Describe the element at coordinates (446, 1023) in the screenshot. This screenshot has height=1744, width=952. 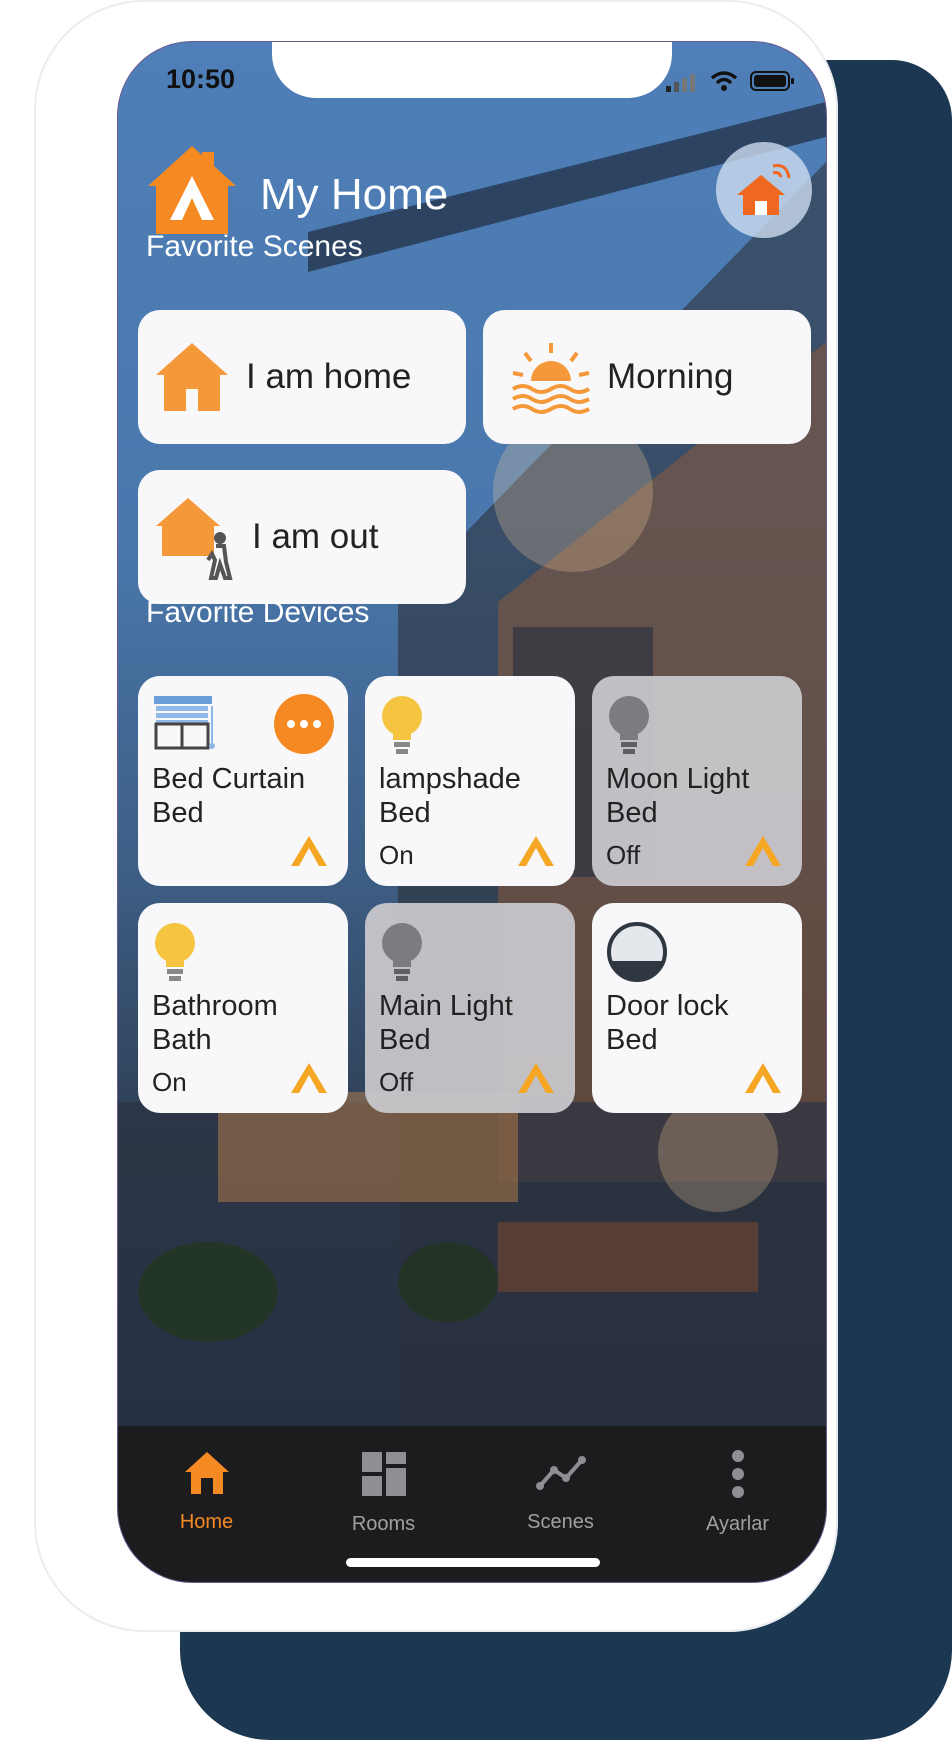
I see `device-name-block: Main Light Bed` at that location.